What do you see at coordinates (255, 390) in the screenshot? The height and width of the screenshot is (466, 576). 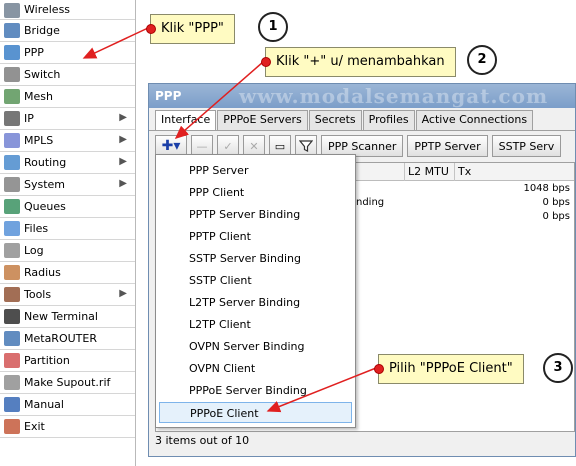 I see `menu-item-pppoe-server-binding: PPPoE Server Binding` at bounding box center [255, 390].